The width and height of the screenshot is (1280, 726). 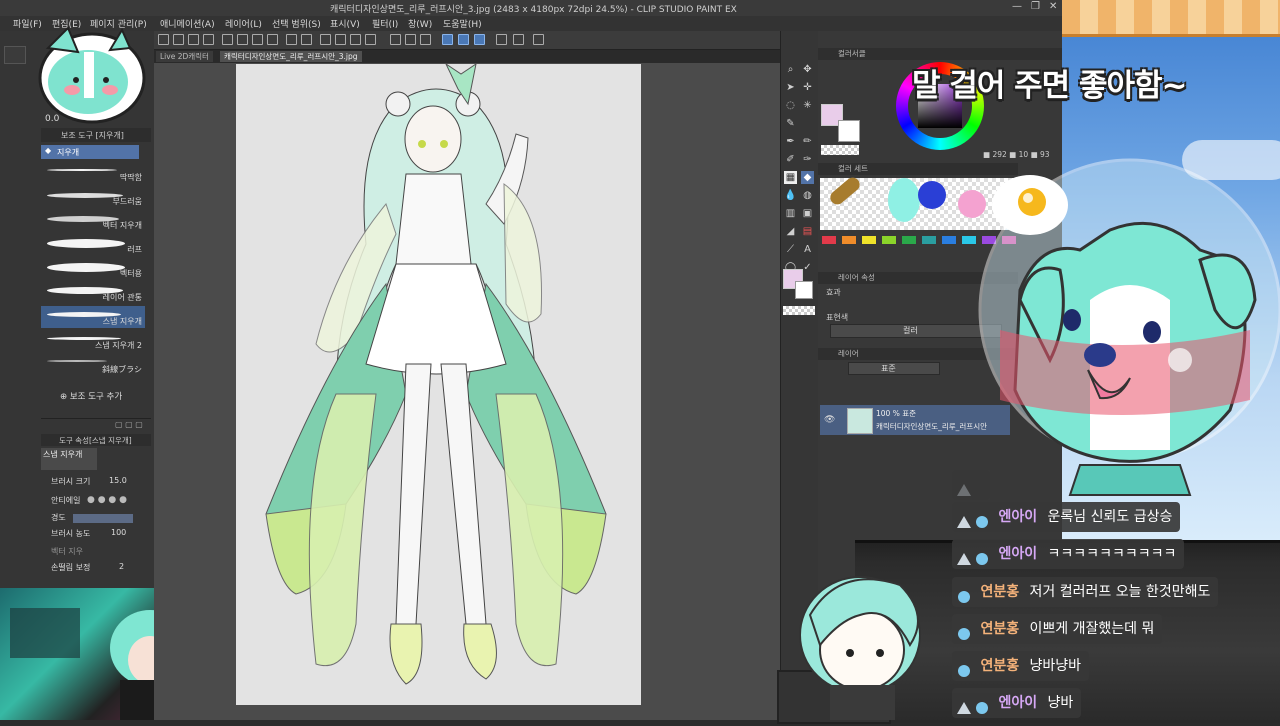 I want to click on chat-message: 엔아이 ㅋㅋㅋㅋㅋㅋㅋㅋㅋㅋ, so click(x=1068, y=554).